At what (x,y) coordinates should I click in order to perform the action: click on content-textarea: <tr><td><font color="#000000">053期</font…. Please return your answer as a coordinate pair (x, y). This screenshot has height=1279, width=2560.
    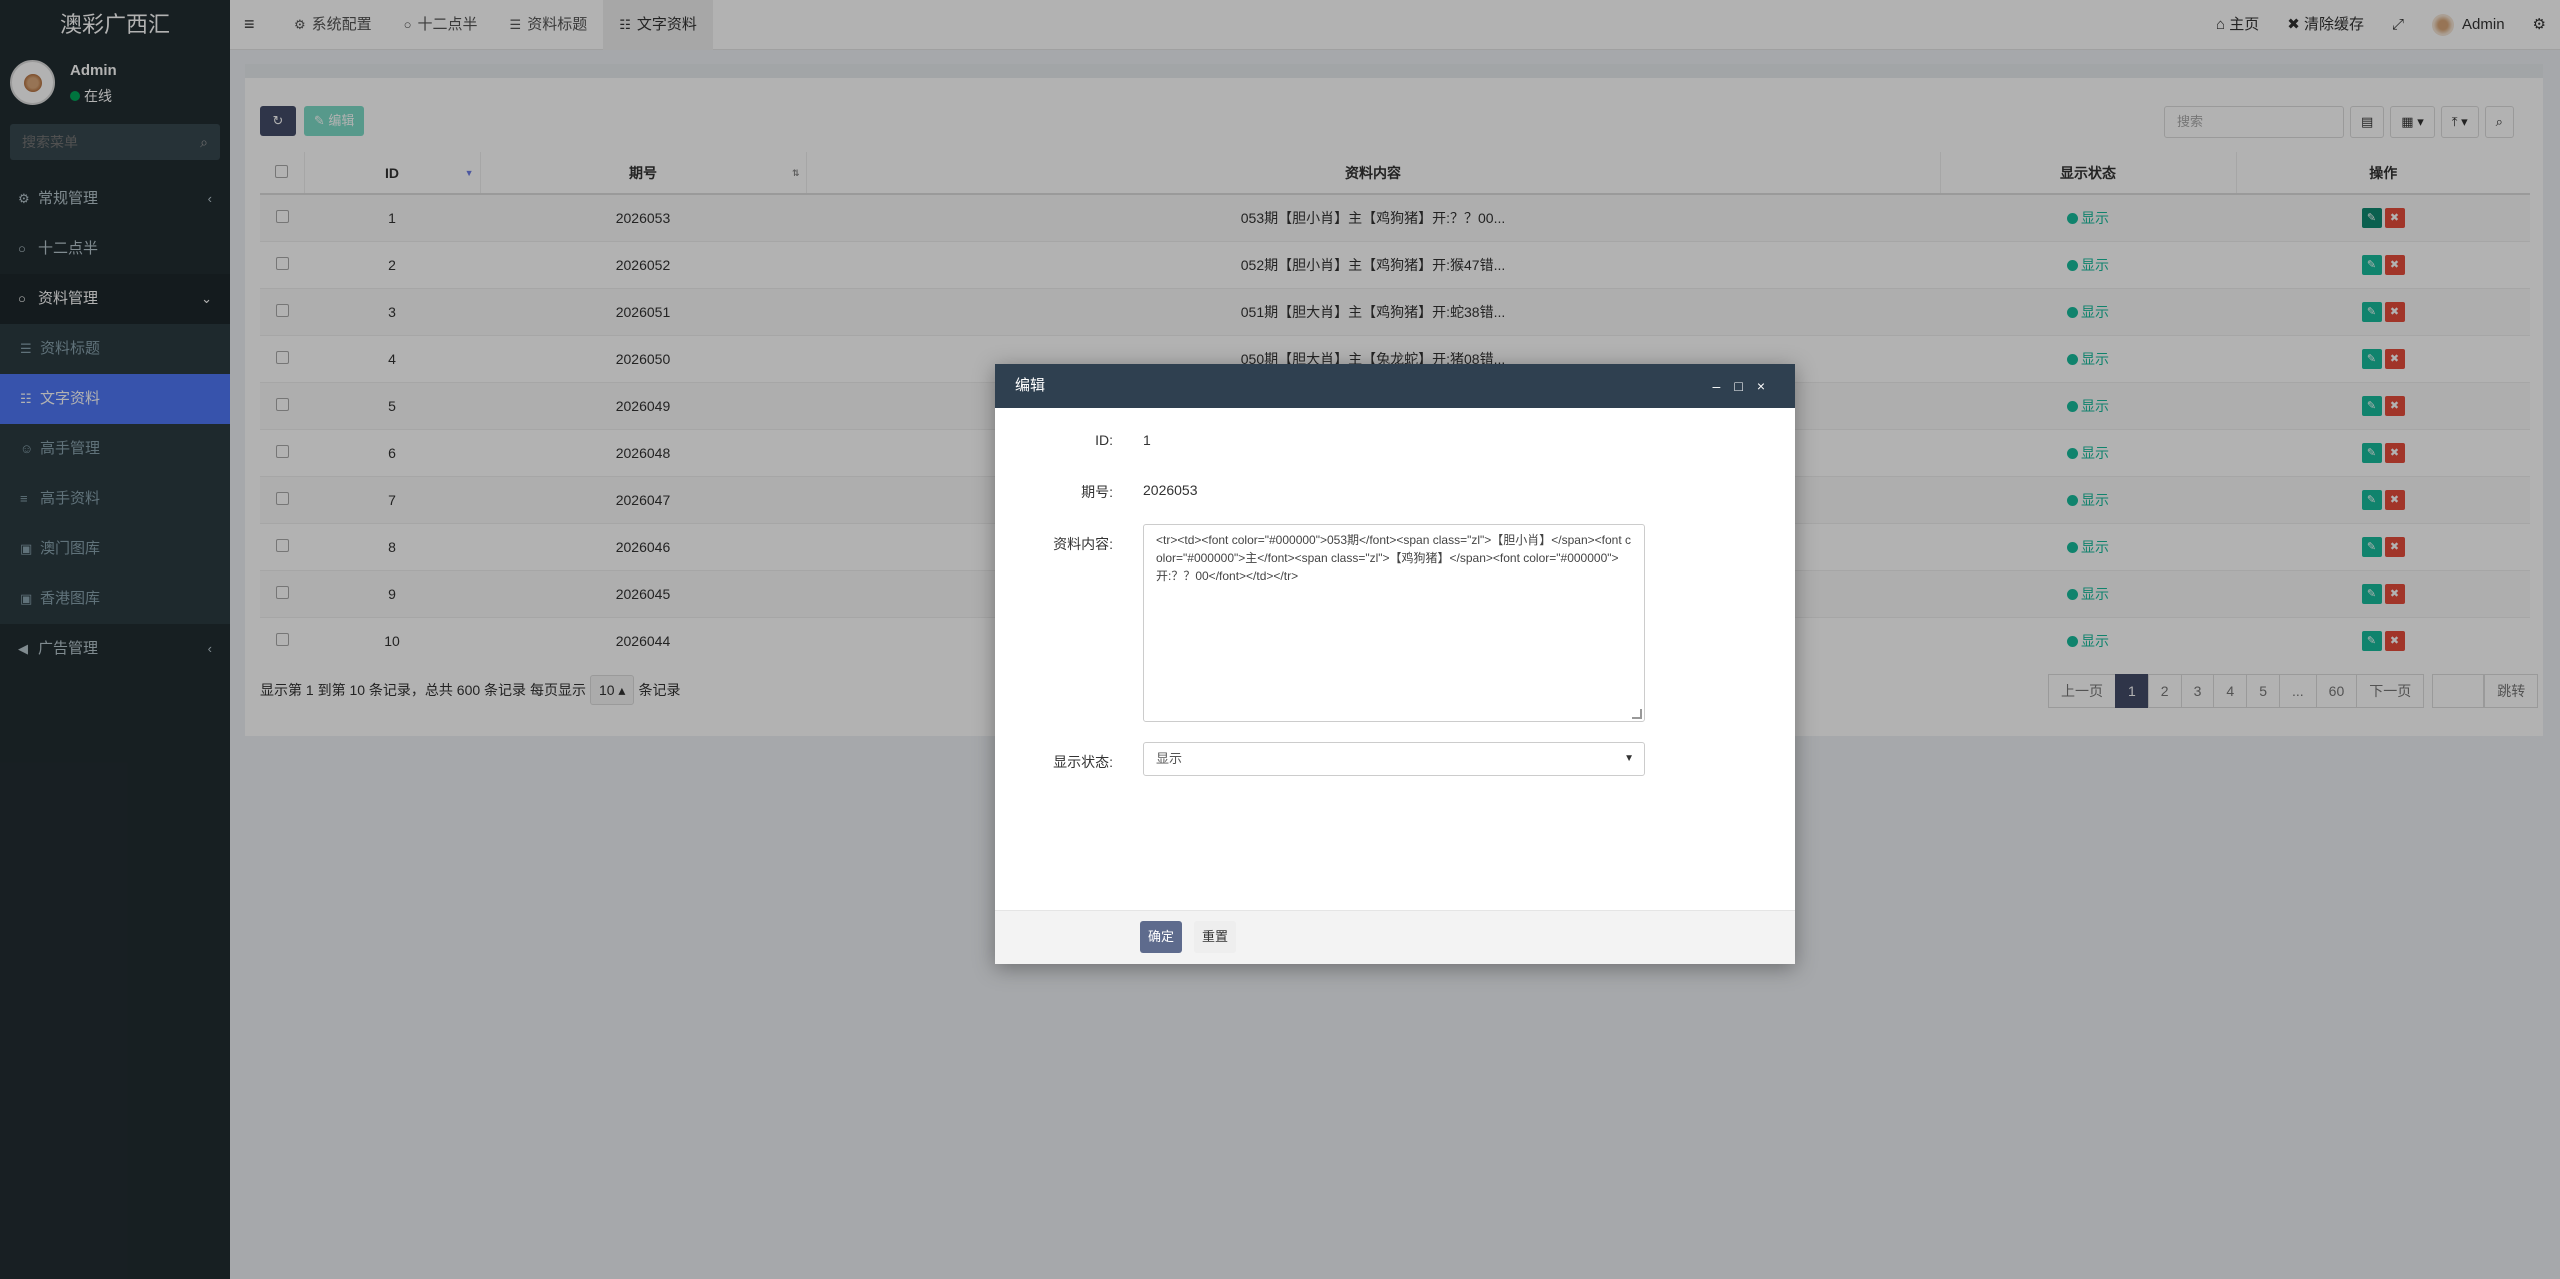
    Looking at the image, I should click on (1394, 623).